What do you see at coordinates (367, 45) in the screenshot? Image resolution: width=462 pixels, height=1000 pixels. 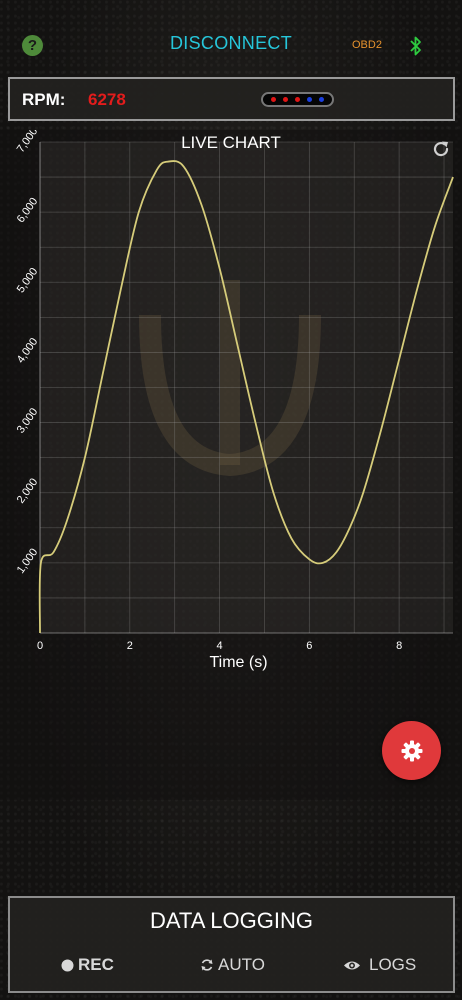 I see `obd-status-label: OBD2` at bounding box center [367, 45].